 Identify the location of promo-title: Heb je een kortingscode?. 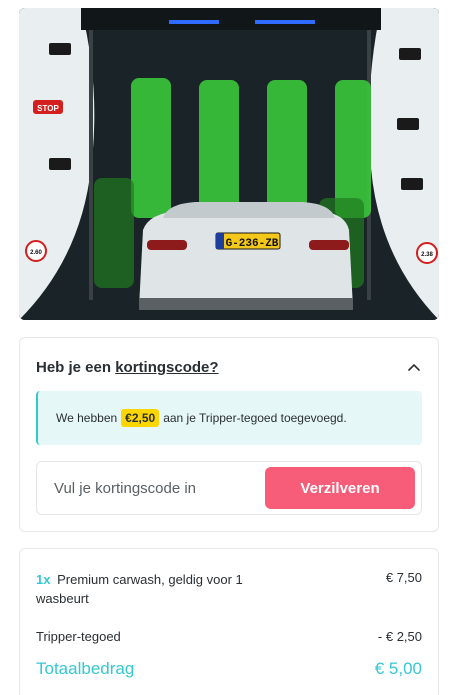
(127, 367).